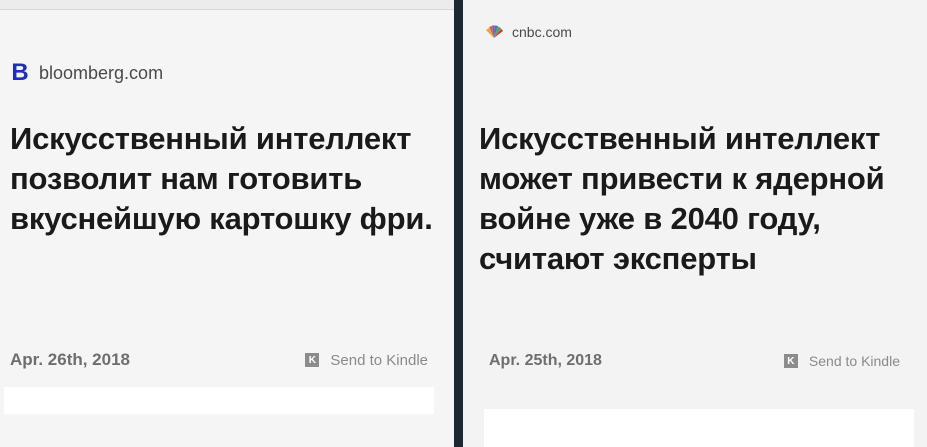 The width and height of the screenshot is (927, 447). What do you see at coordinates (542, 32) in the screenshot?
I see `source-label: cnbc.com` at bounding box center [542, 32].